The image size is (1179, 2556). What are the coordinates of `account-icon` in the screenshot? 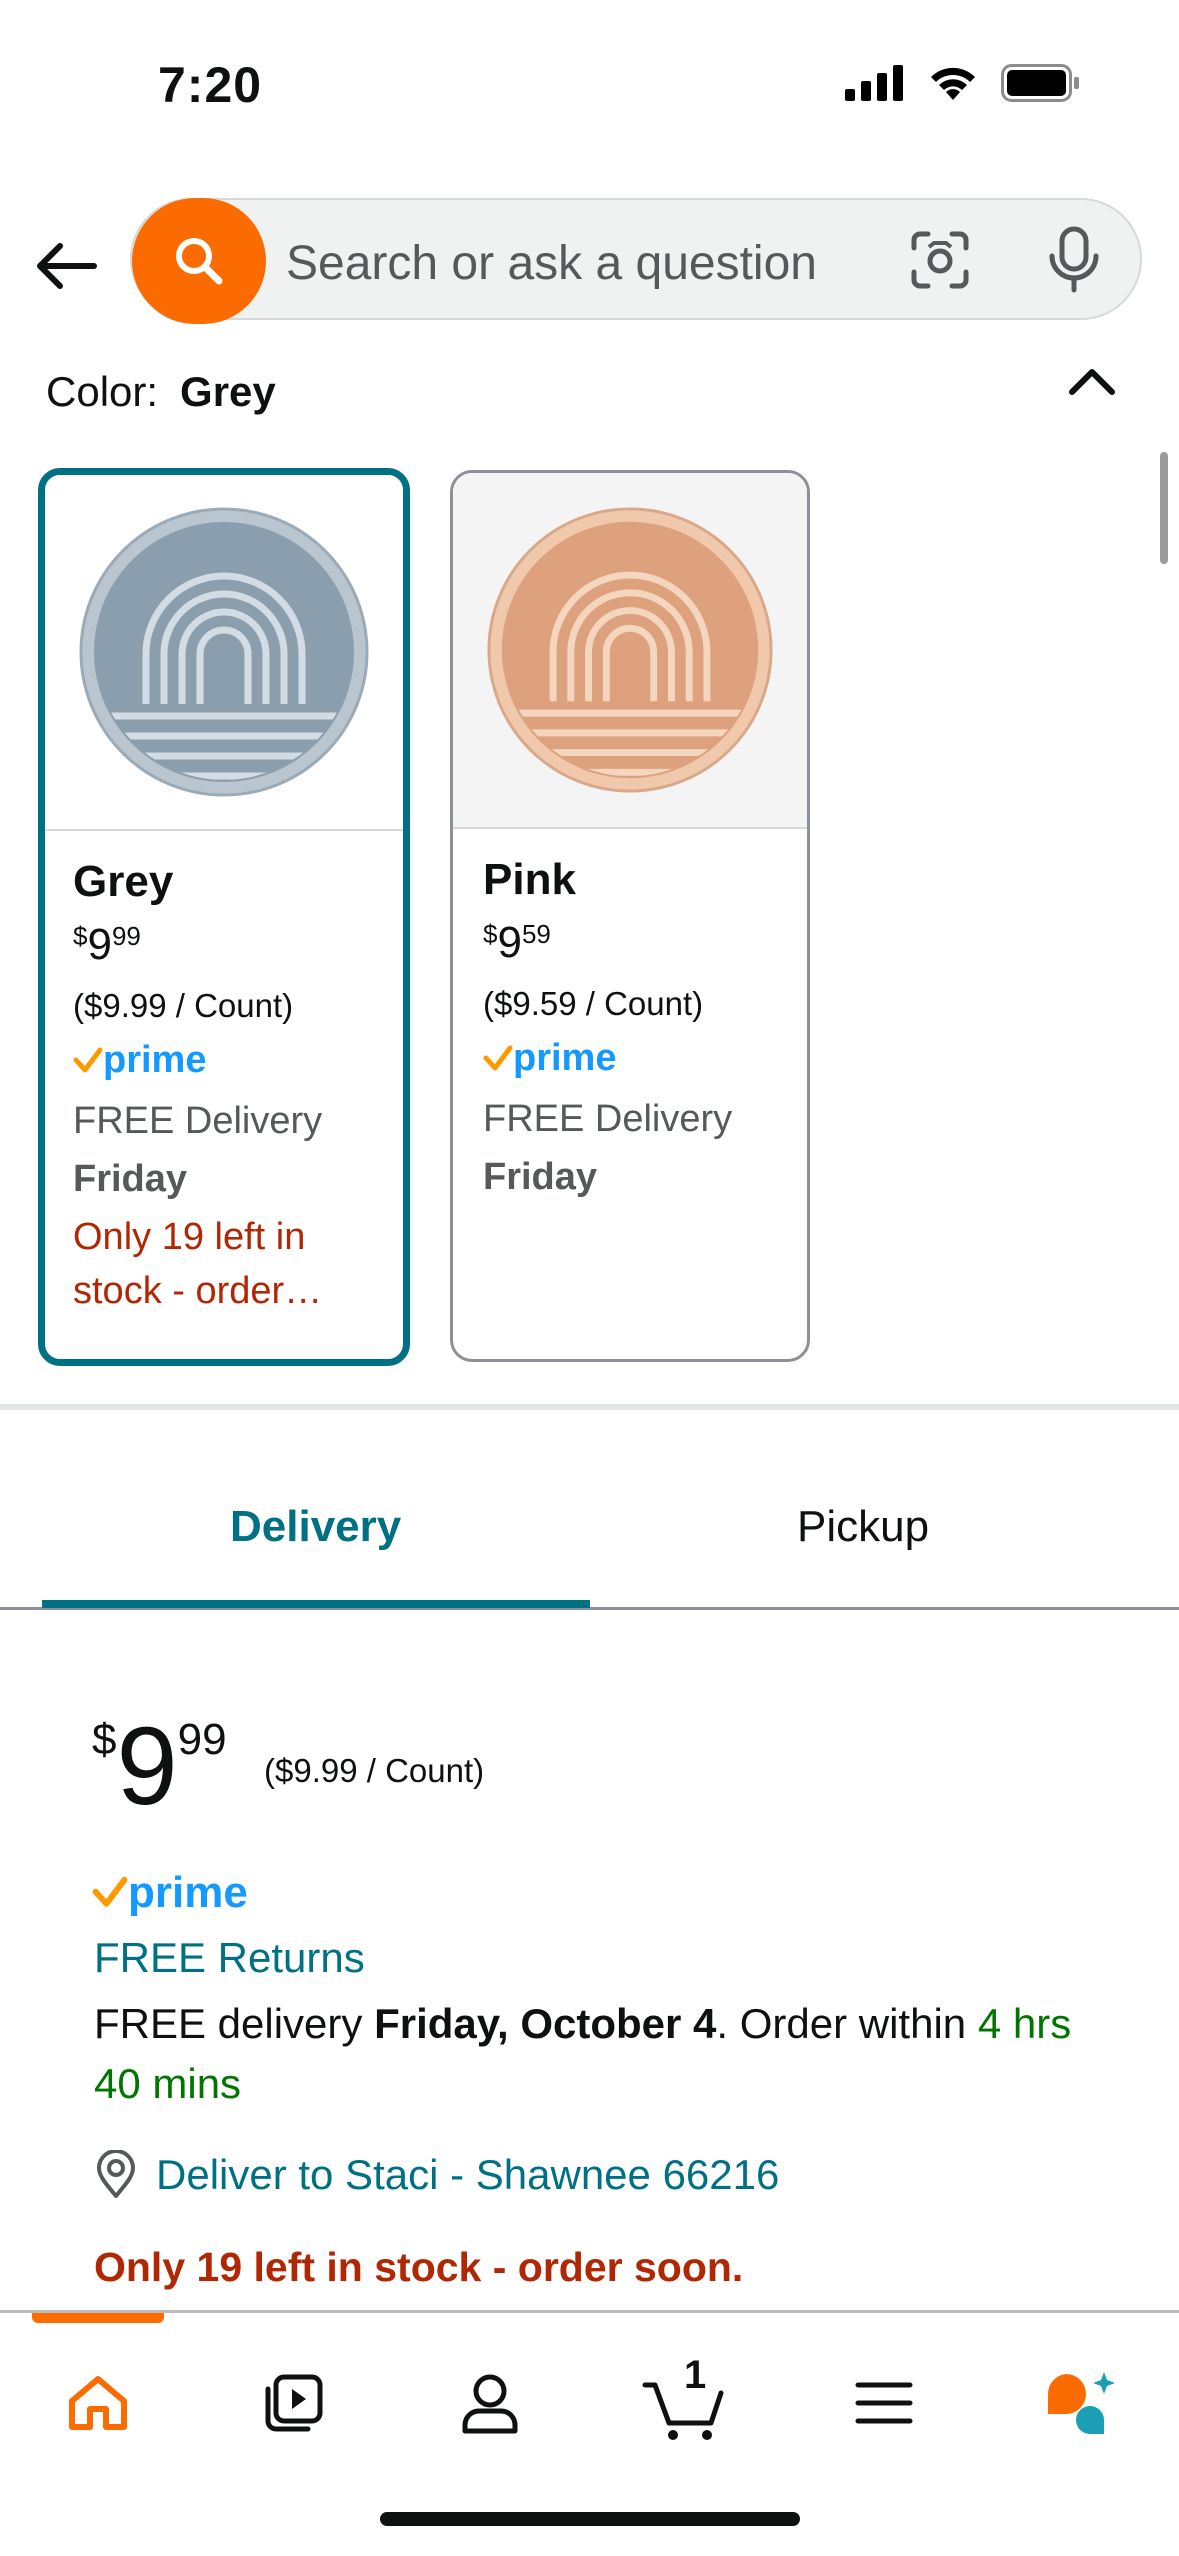 It's located at (490, 2404).